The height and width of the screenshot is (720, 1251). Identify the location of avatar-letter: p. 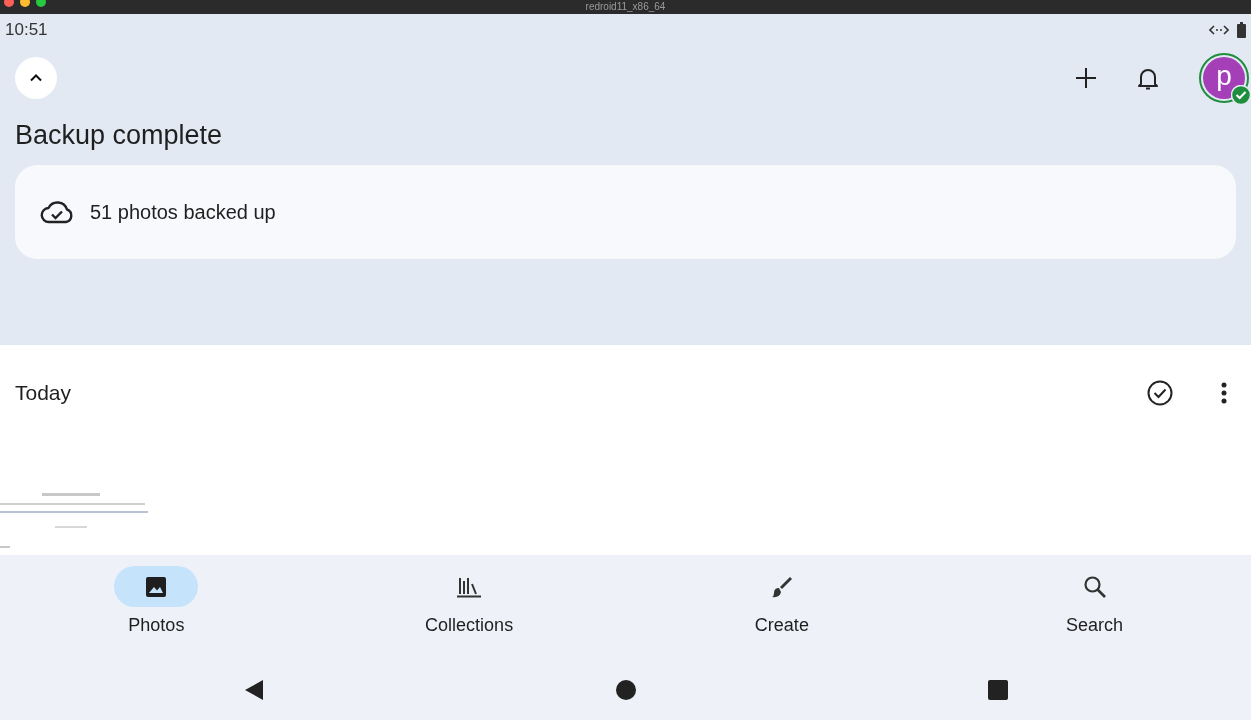
(1224, 76).